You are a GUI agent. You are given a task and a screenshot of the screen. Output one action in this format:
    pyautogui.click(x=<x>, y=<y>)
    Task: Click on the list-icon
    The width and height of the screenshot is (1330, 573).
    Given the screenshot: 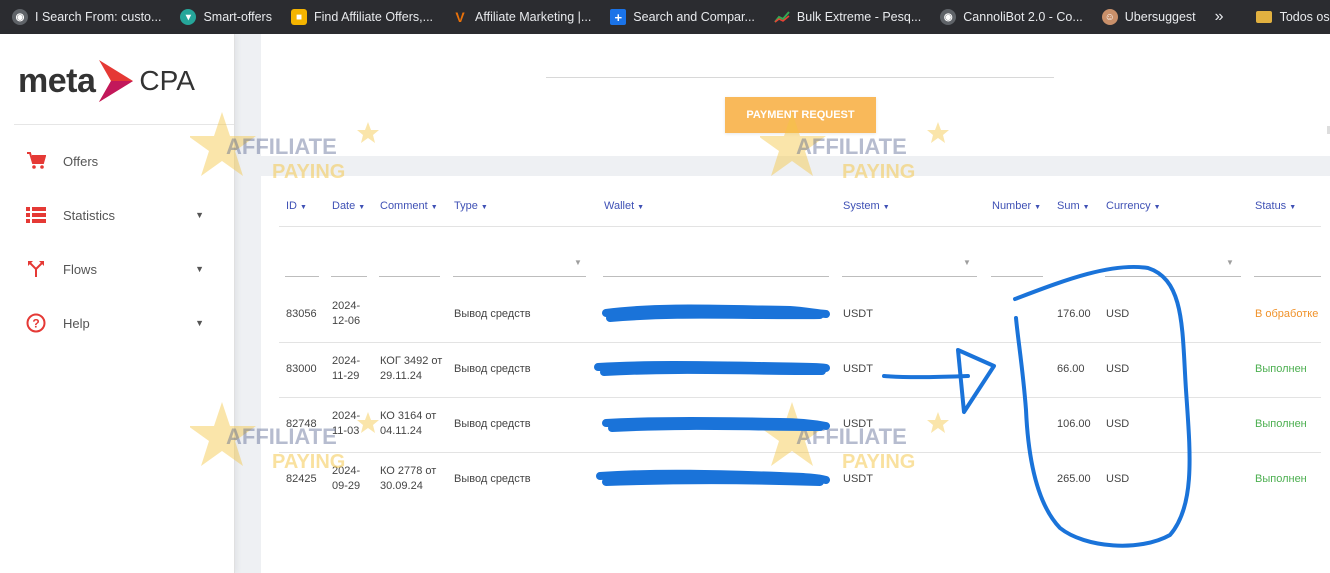 What is the action you would take?
    pyautogui.click(x=36, y=215)
    